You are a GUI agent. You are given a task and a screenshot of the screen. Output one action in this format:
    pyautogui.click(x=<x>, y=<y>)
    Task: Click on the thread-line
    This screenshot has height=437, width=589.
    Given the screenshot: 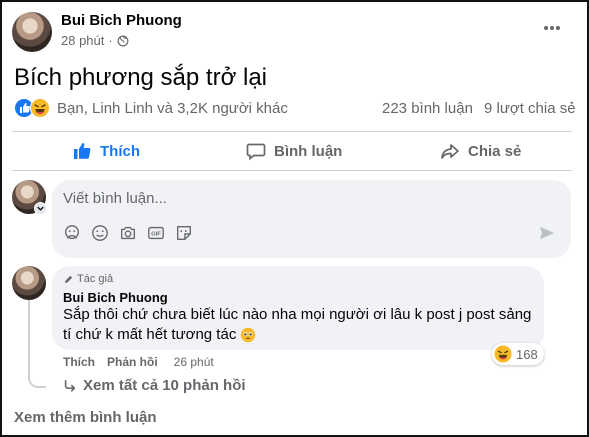 What is the action you would take?
    pyautogui.click(x=37, y=344)
    